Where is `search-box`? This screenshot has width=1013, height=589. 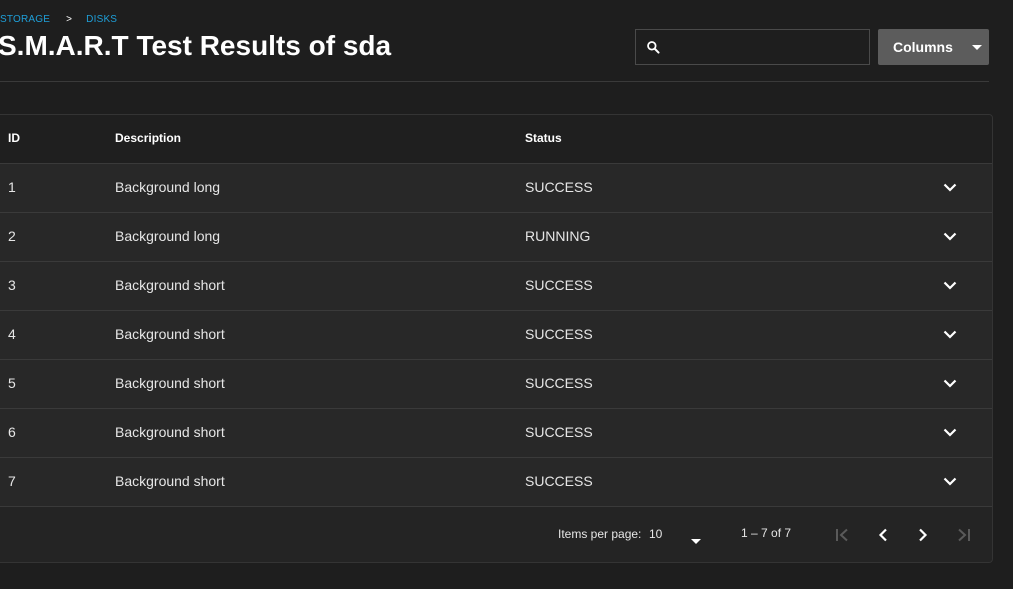 search-box is located at coordinates (752, 47).